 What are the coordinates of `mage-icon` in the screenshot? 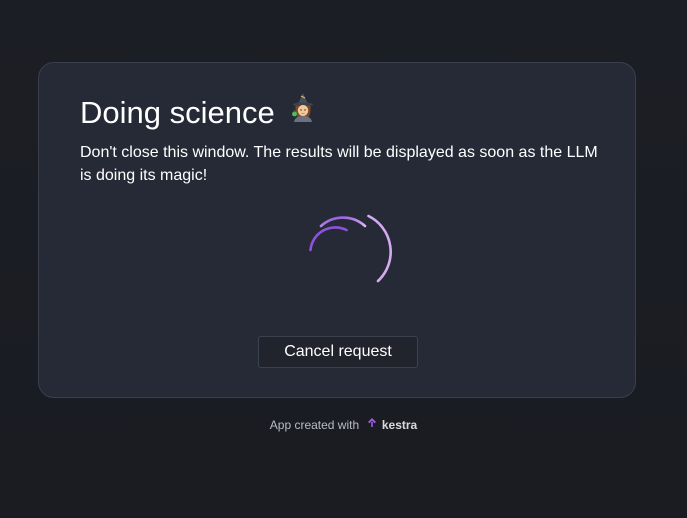 It's located at (303, 112).